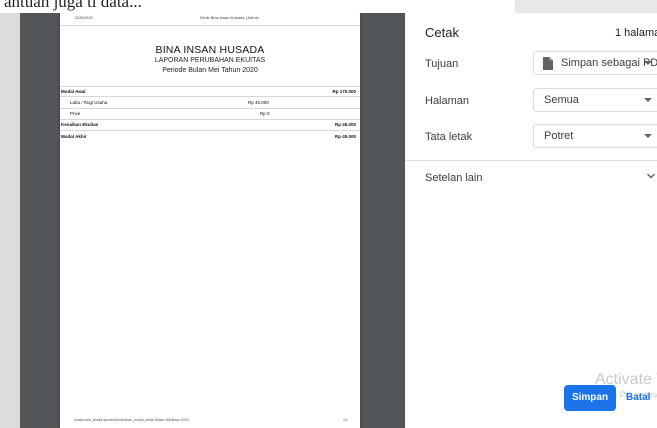 Image resolution: width=657 pixels, height=428 pixels. I want to click on destination-select: Simpan sebagai PDF, so click(595, 63).